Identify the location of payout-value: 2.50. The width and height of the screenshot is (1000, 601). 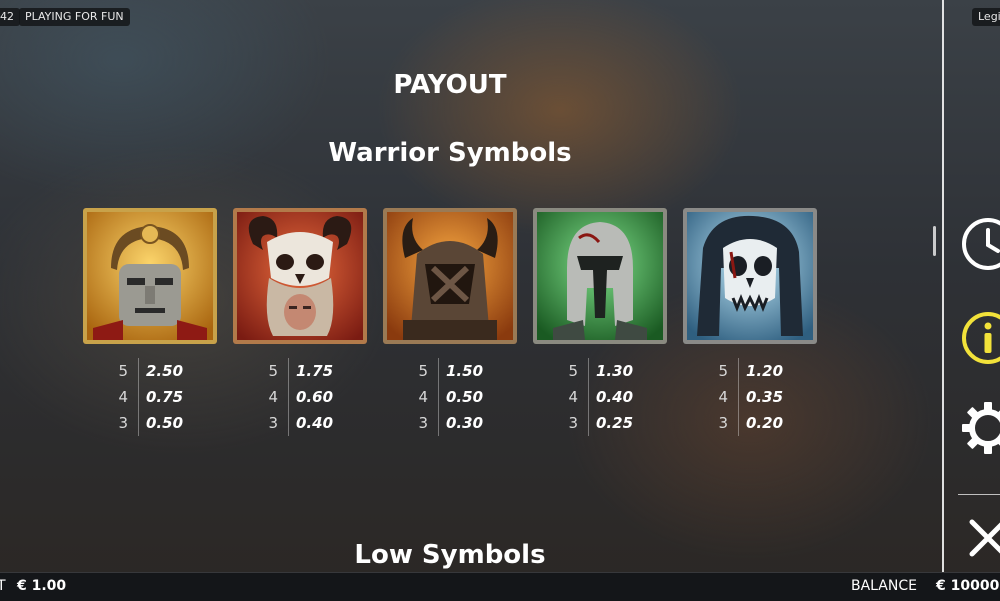
(165, 371).